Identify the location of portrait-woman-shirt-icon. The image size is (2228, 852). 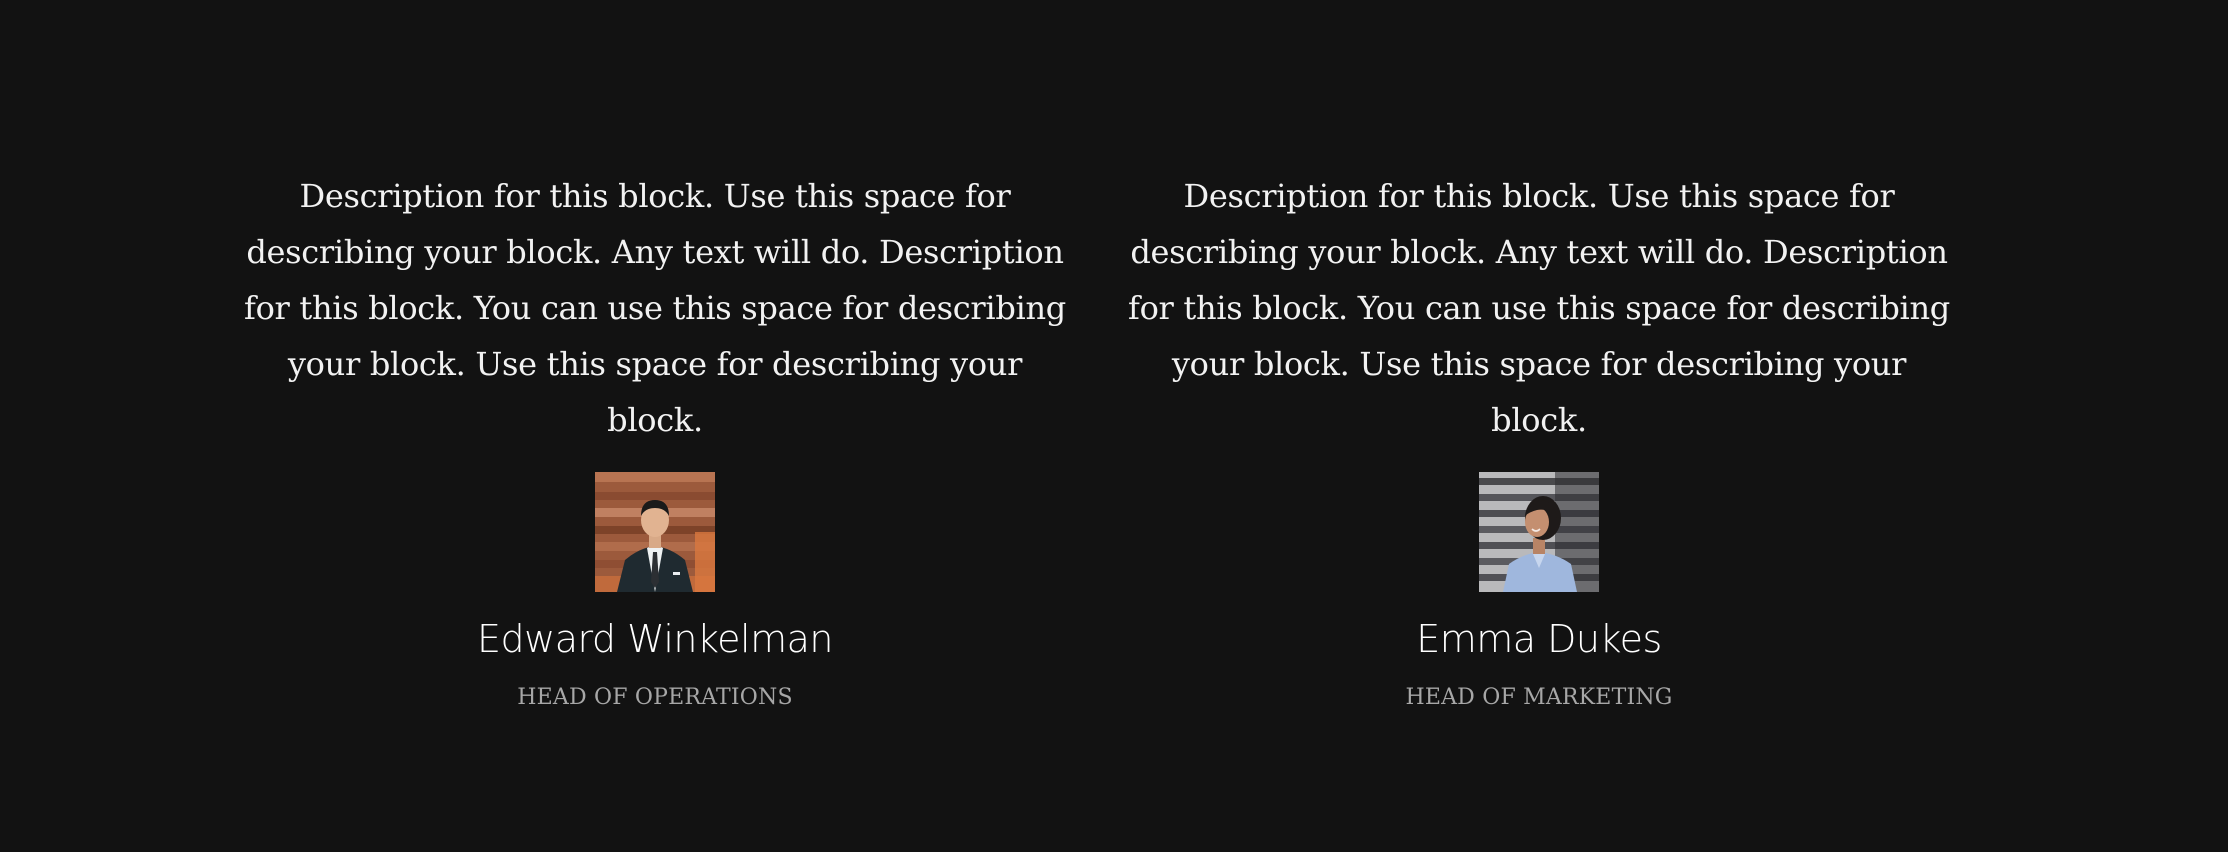
(1539, 532).